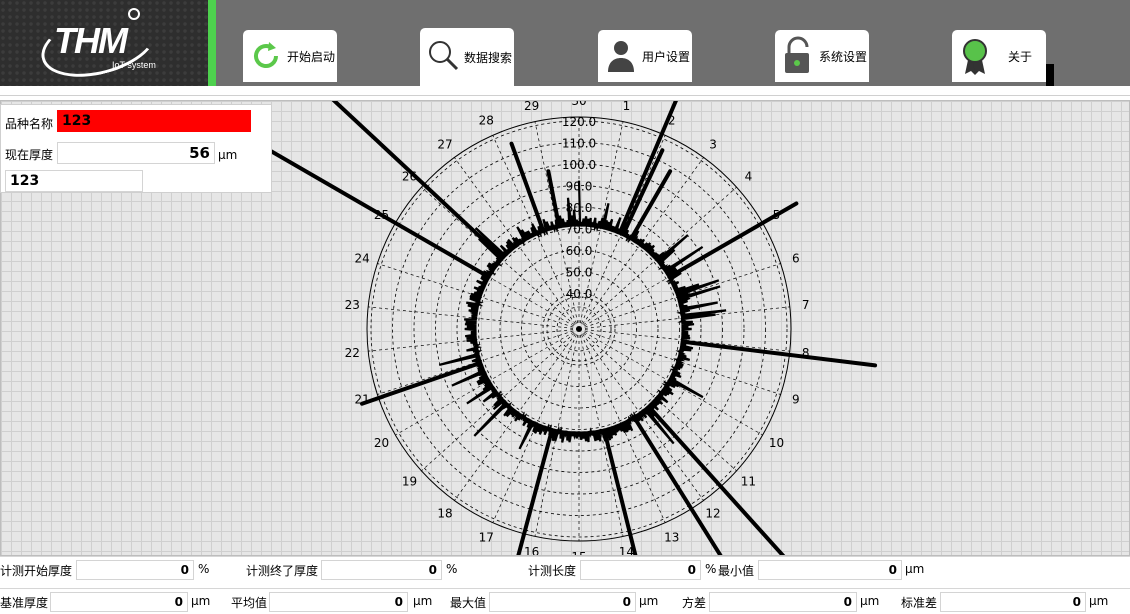 Image resolution: width=1130 pixels, height=614 pixels. I want to click on tab-about-label: 关于, so click(1020, 56).